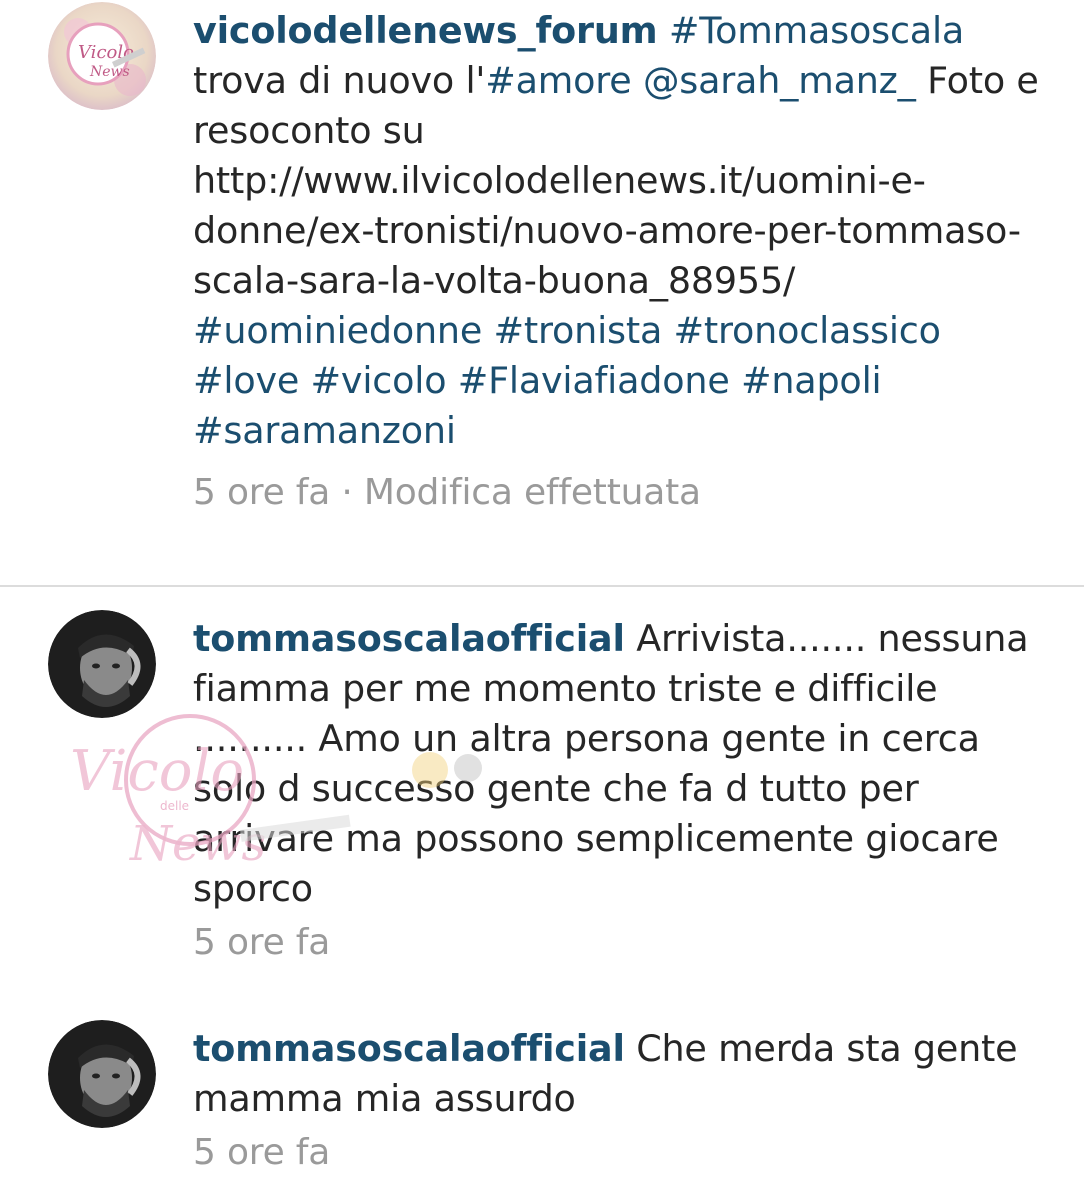 The image size is (1084, 1200). Describe the element at coordinates (558, 80) in the screenshot. I see `hashtag-link: #amore` at that location.